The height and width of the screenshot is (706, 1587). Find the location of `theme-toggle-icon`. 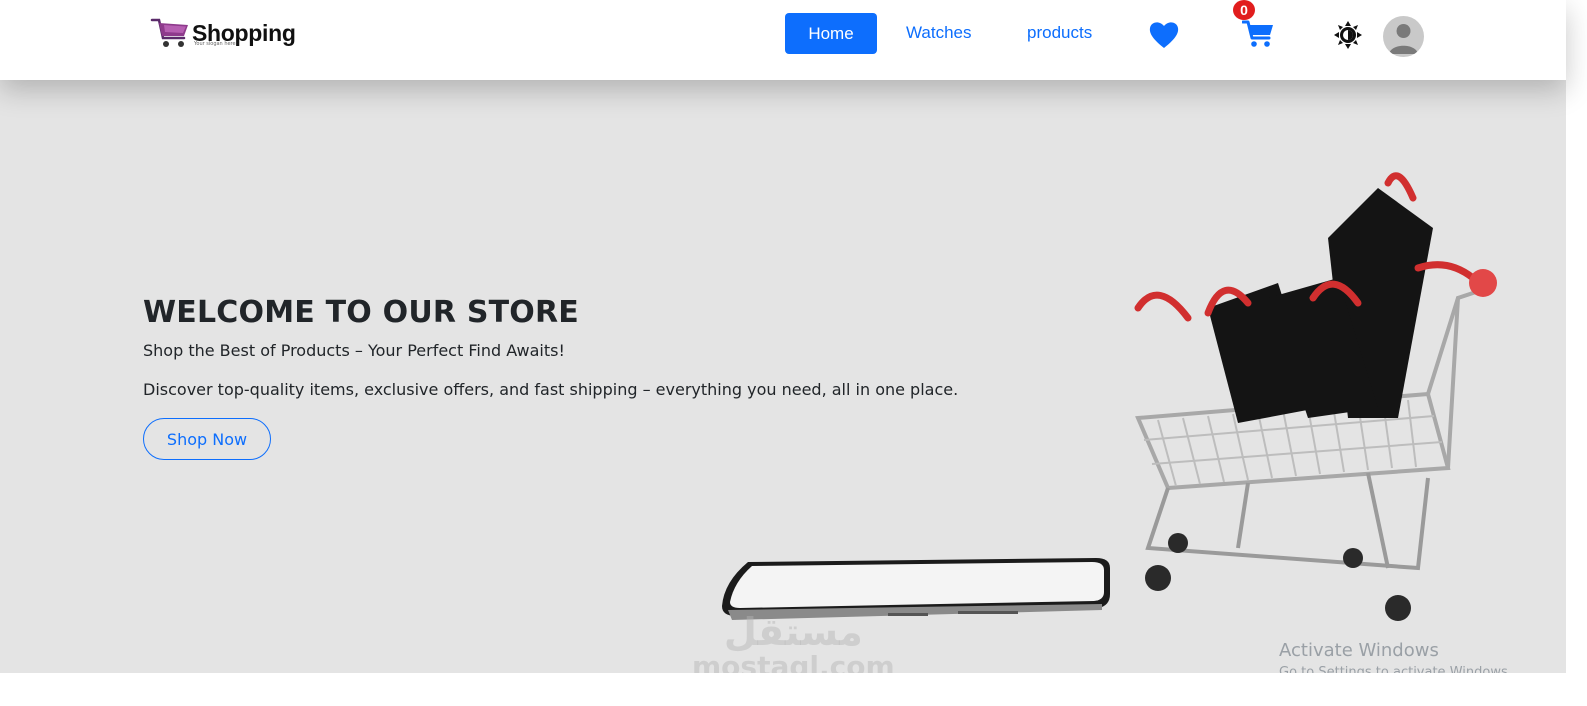

theme-toggle-icon is located at coordinates (1348, 35).